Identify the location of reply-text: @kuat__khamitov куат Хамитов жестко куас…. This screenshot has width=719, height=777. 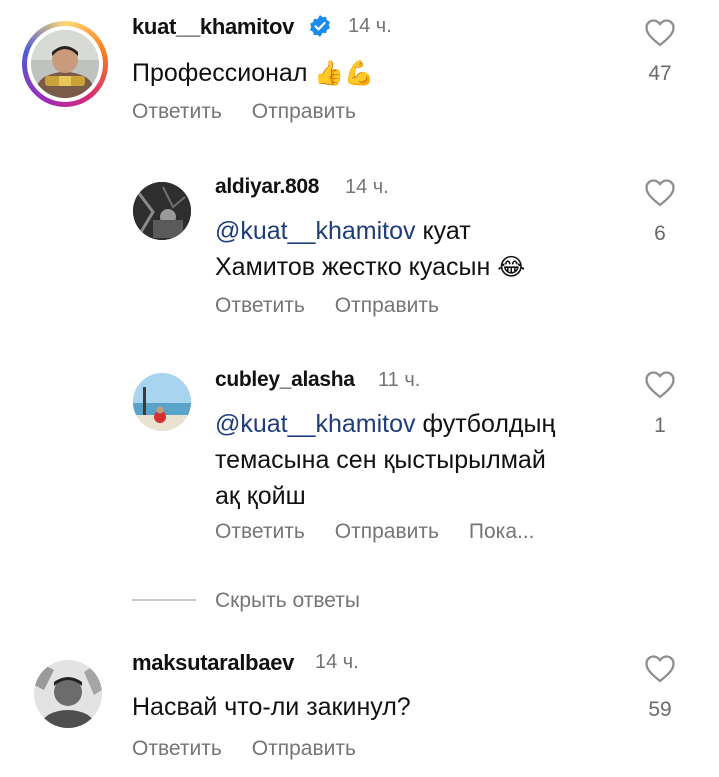
(370, 249).